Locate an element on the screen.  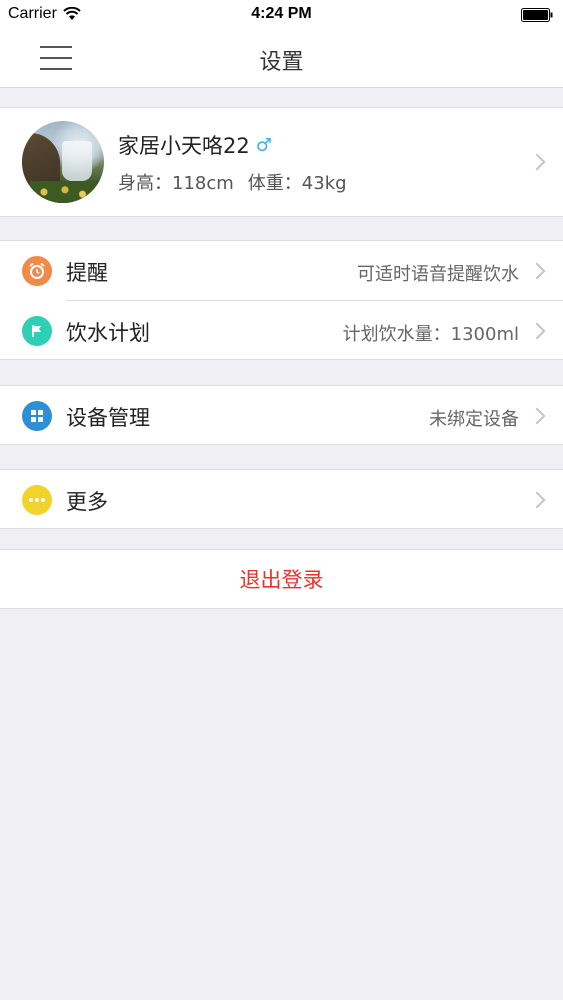
water-plan-label: 饮水计划 is located at coordinates (108, 333).